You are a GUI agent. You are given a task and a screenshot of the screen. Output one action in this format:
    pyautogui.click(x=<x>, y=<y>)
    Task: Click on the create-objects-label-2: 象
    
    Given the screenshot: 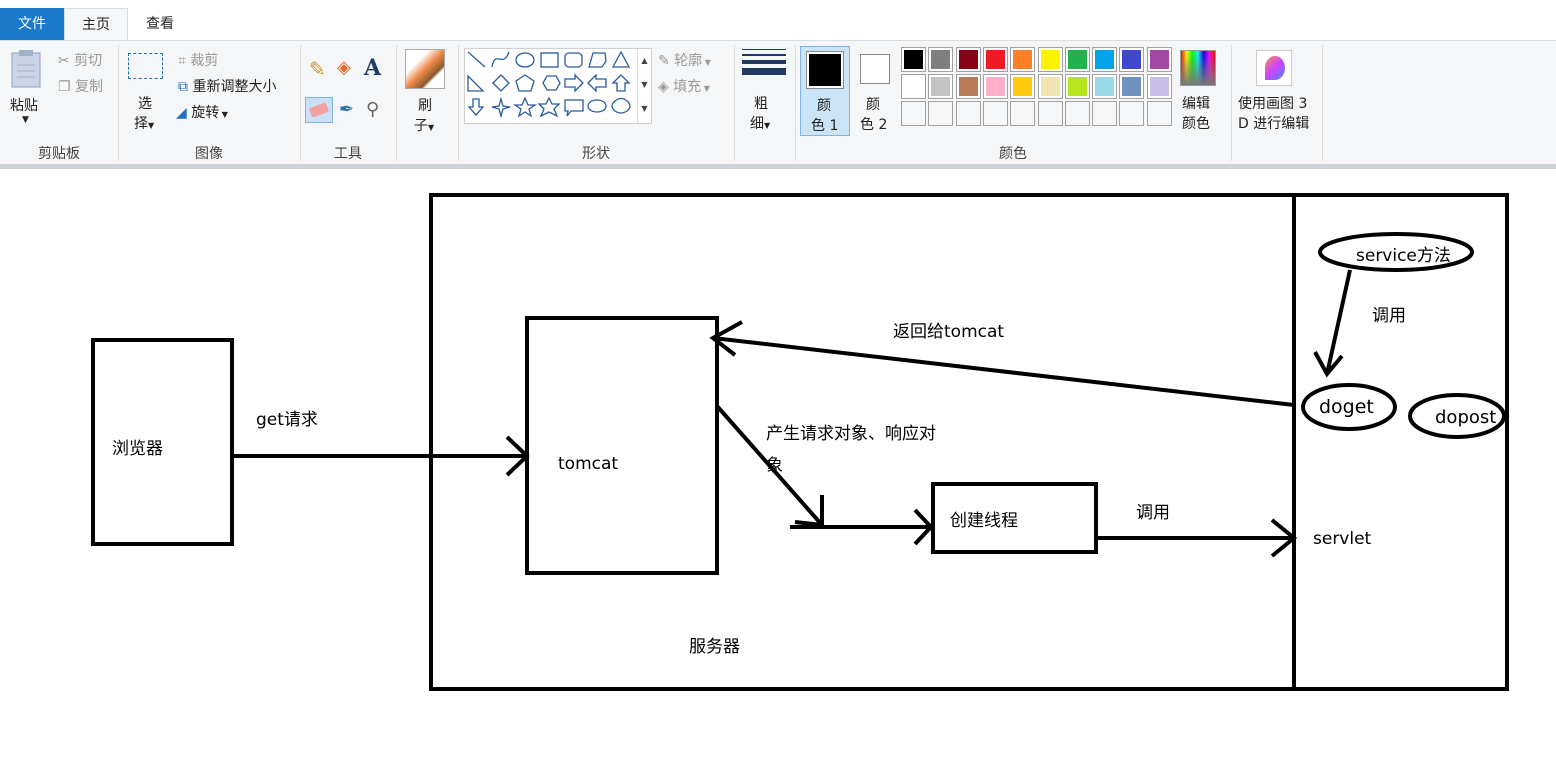 What is the action you would take?
    pyautogui.click(x=774, y=466)
    